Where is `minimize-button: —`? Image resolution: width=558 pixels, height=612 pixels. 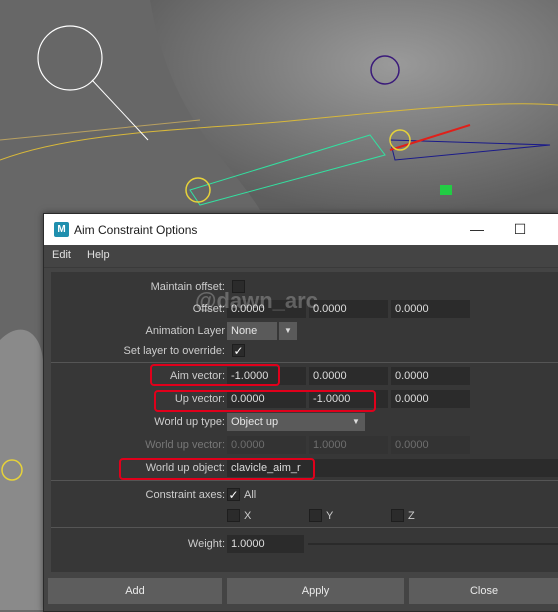
minimize-button: — is located at coordinates (477, 229).